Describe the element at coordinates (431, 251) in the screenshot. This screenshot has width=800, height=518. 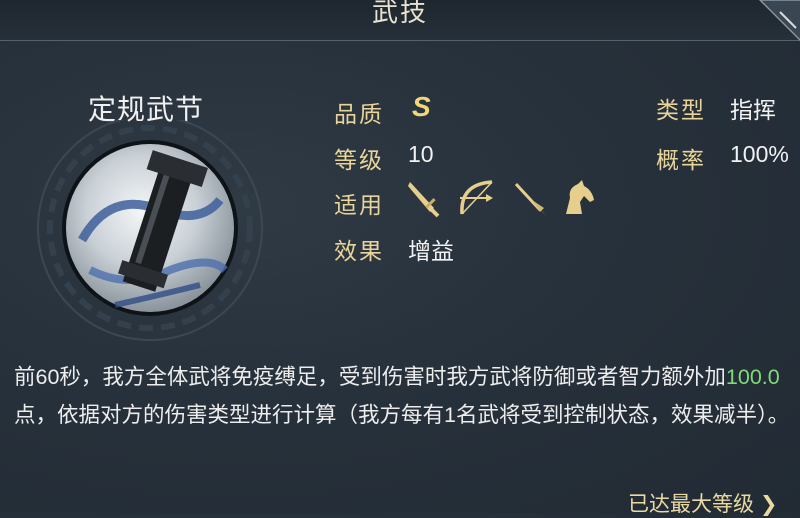
I see `effect-value: 增益` at that location.